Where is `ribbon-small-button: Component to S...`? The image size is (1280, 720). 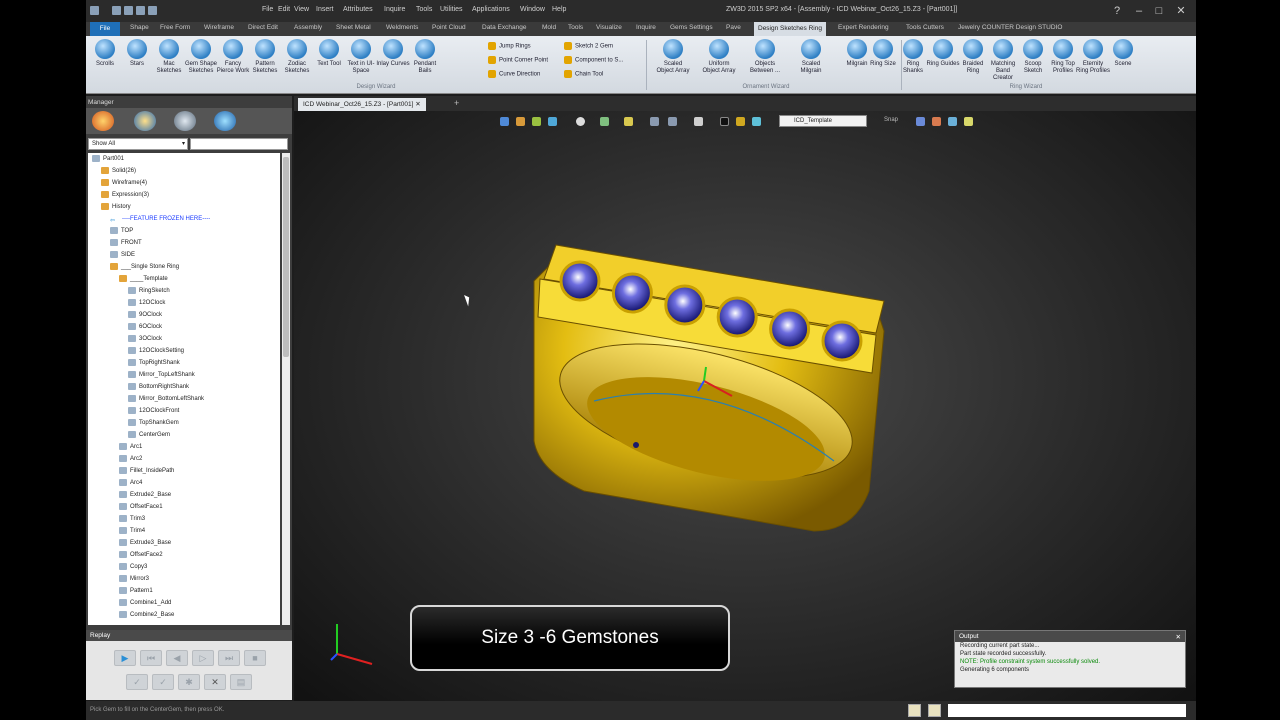
ribbon-small-button: Component to S... is located at coordinates (593, 60).